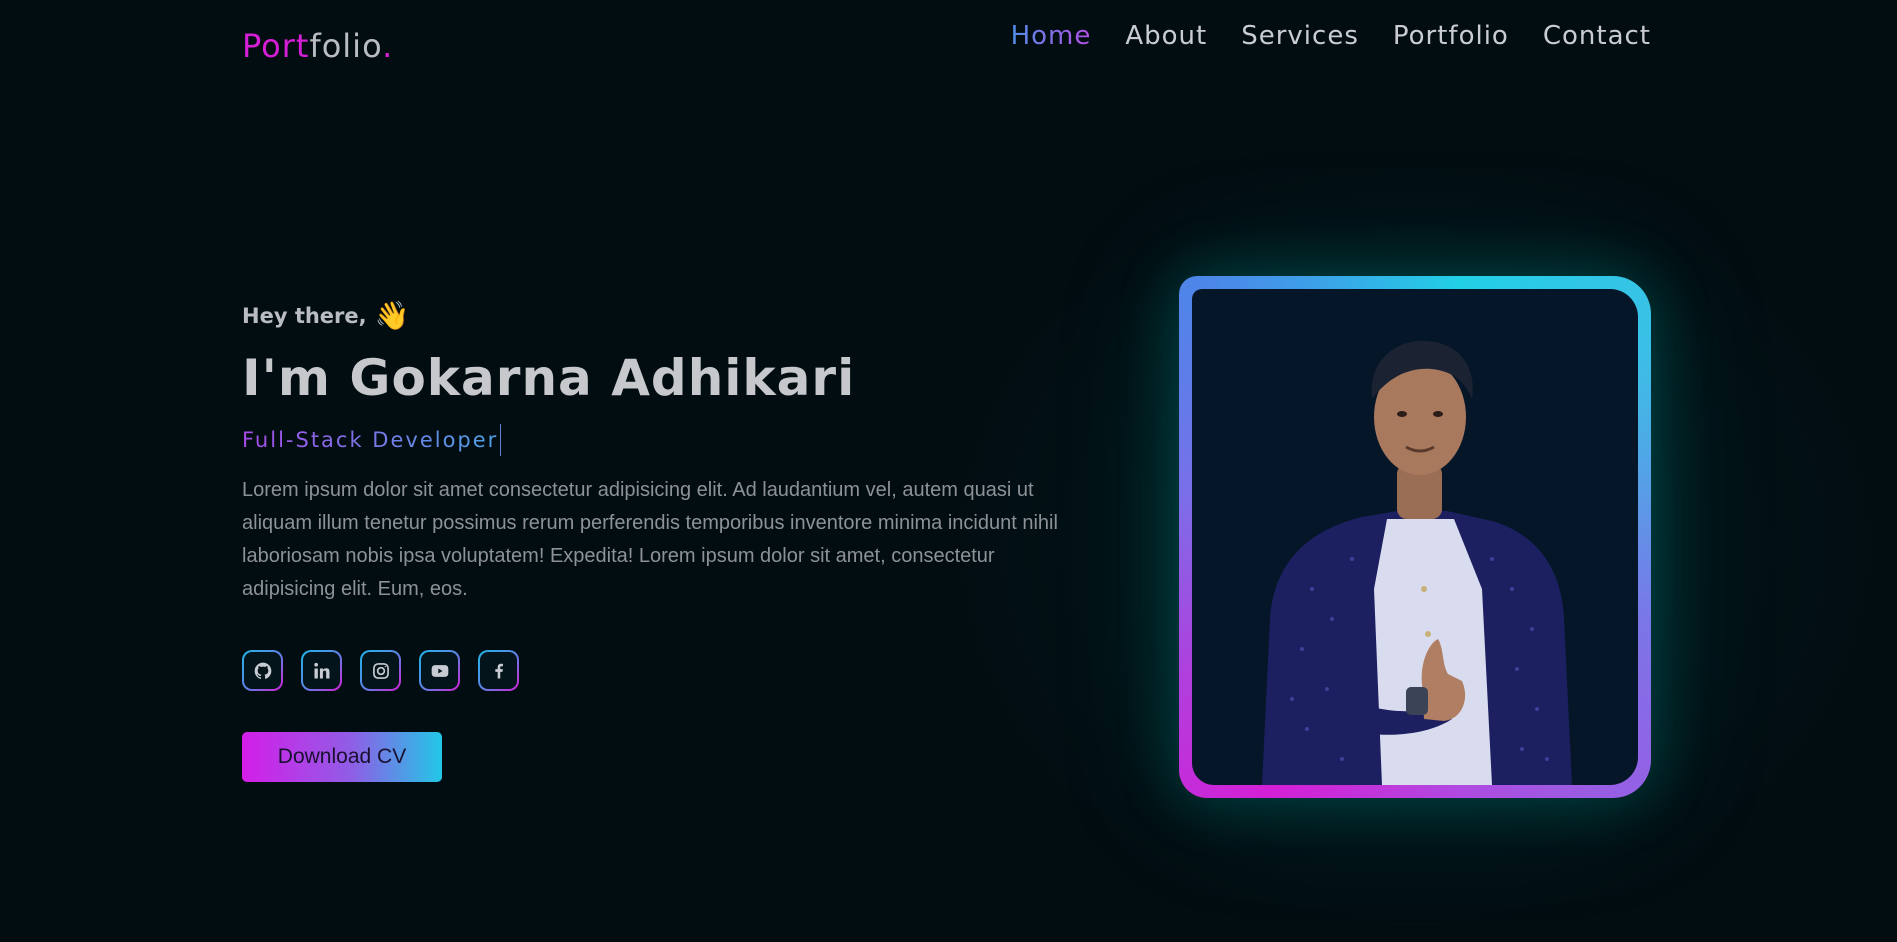 This screenshot has height=942, width=1897. Describe the element at coordinates (342, 757) in the screenshot. I see `download-cv-button: Download CV` at that location.